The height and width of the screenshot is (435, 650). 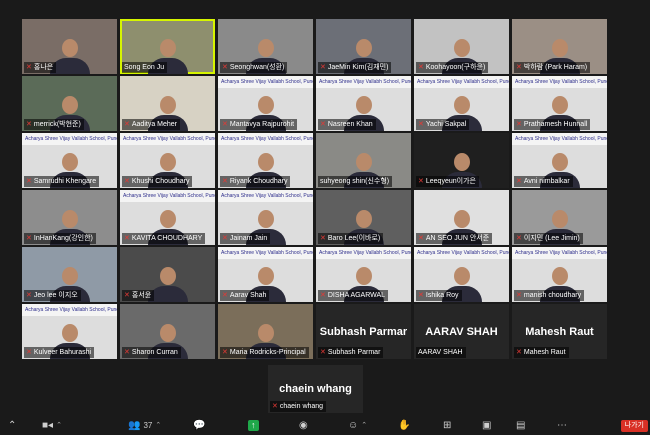 I want to click on participant-tile: ✕ InHanKang(강인한), so click(x=69, y=217).